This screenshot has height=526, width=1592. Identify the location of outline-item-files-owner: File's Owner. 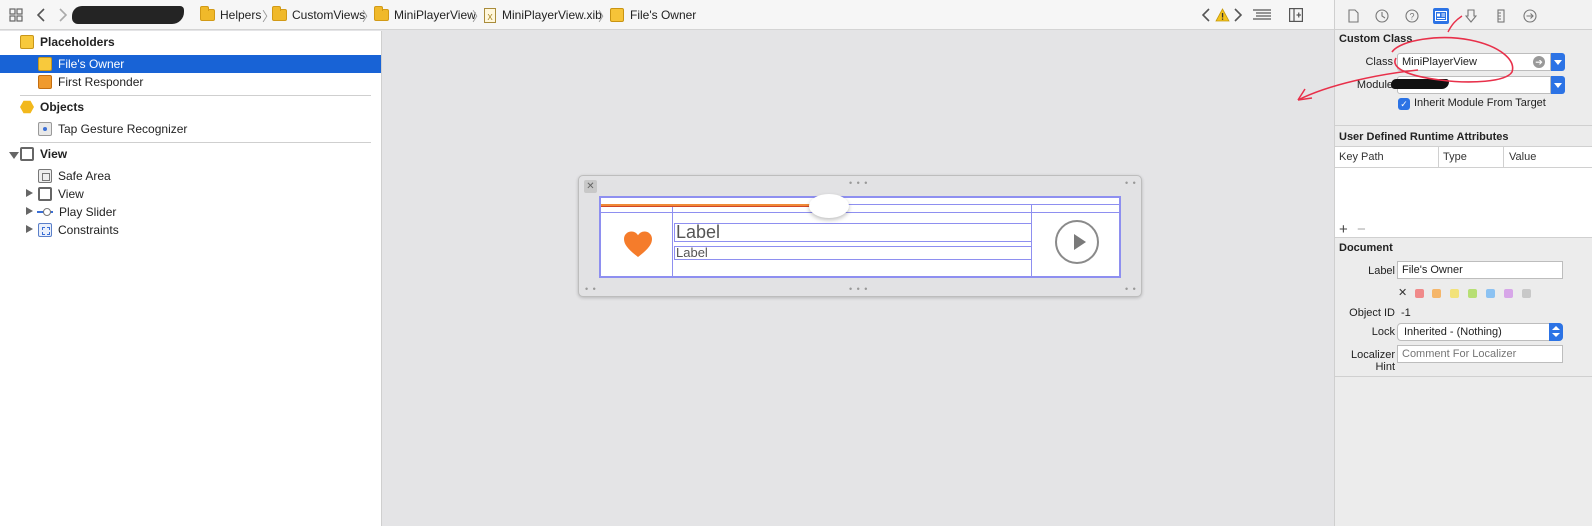
(190, 64).